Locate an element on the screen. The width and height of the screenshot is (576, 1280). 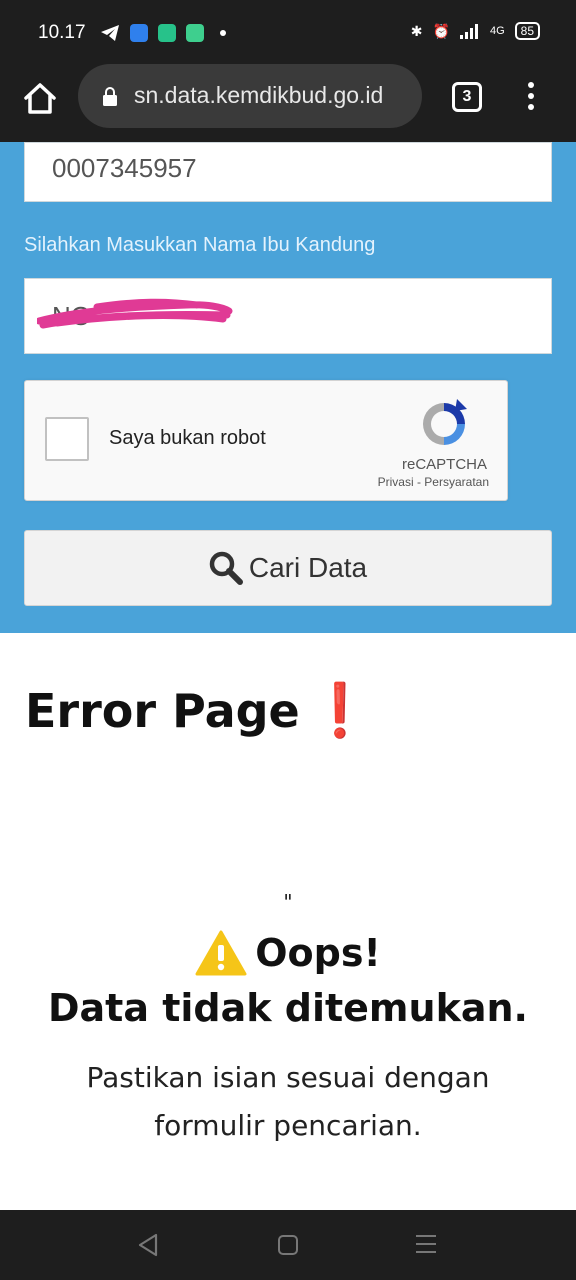
battery-icon: 85 is located at coordinates (527, 31).